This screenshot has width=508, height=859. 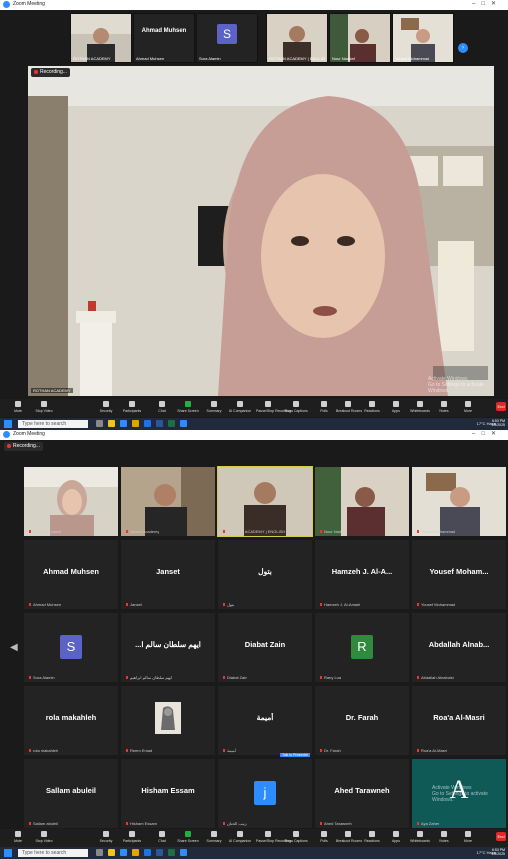 I want to click on strip-tile: Yousef Mohammad, so click(x=423, y=38).